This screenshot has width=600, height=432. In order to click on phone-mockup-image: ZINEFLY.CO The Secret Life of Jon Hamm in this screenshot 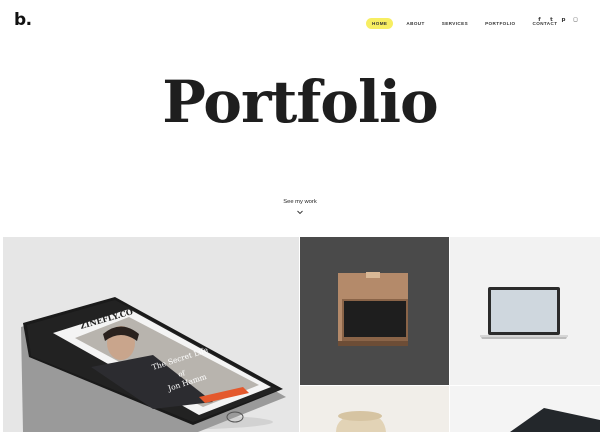, I will do `click(153, 364)`.